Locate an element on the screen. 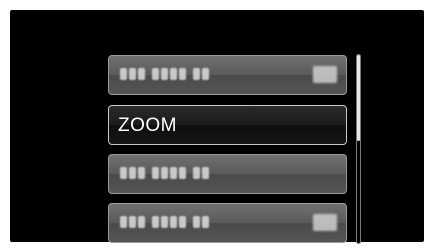  menu-item-zoom: ZOOM is located at coordinates (227, 125).